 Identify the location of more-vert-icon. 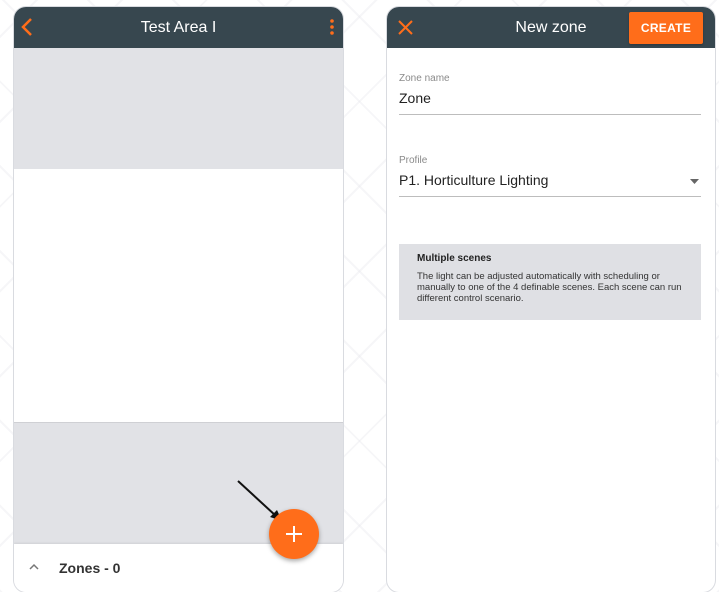
(332, 27).